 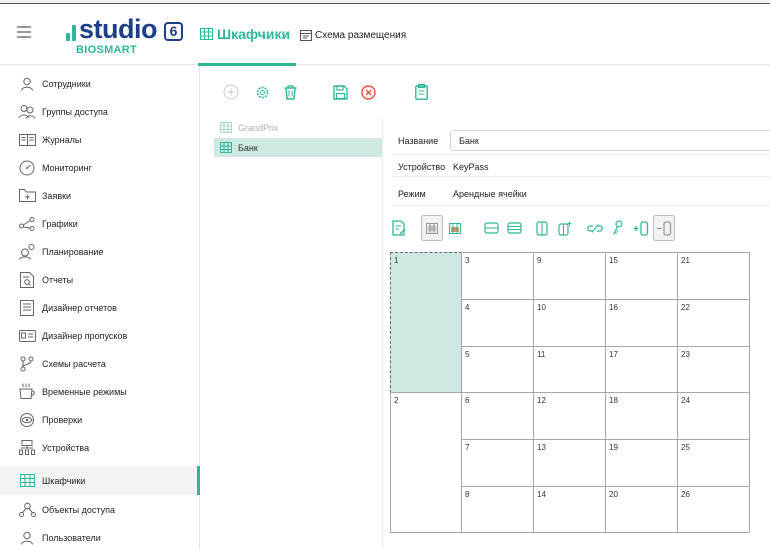 I want to click on locker-cell: 7, so click(x=497, y=463).